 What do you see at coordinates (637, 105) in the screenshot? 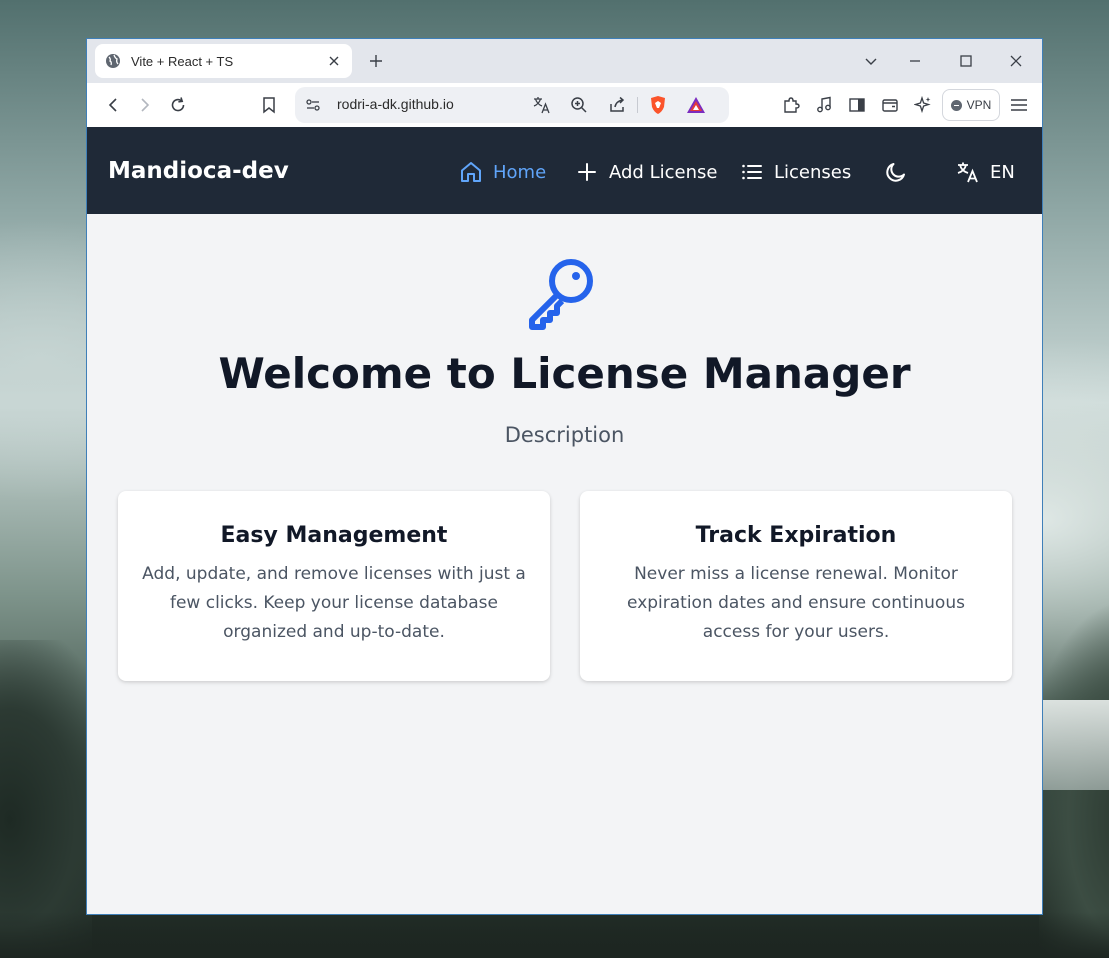
I see `divider` at bounding box center [637, 105].